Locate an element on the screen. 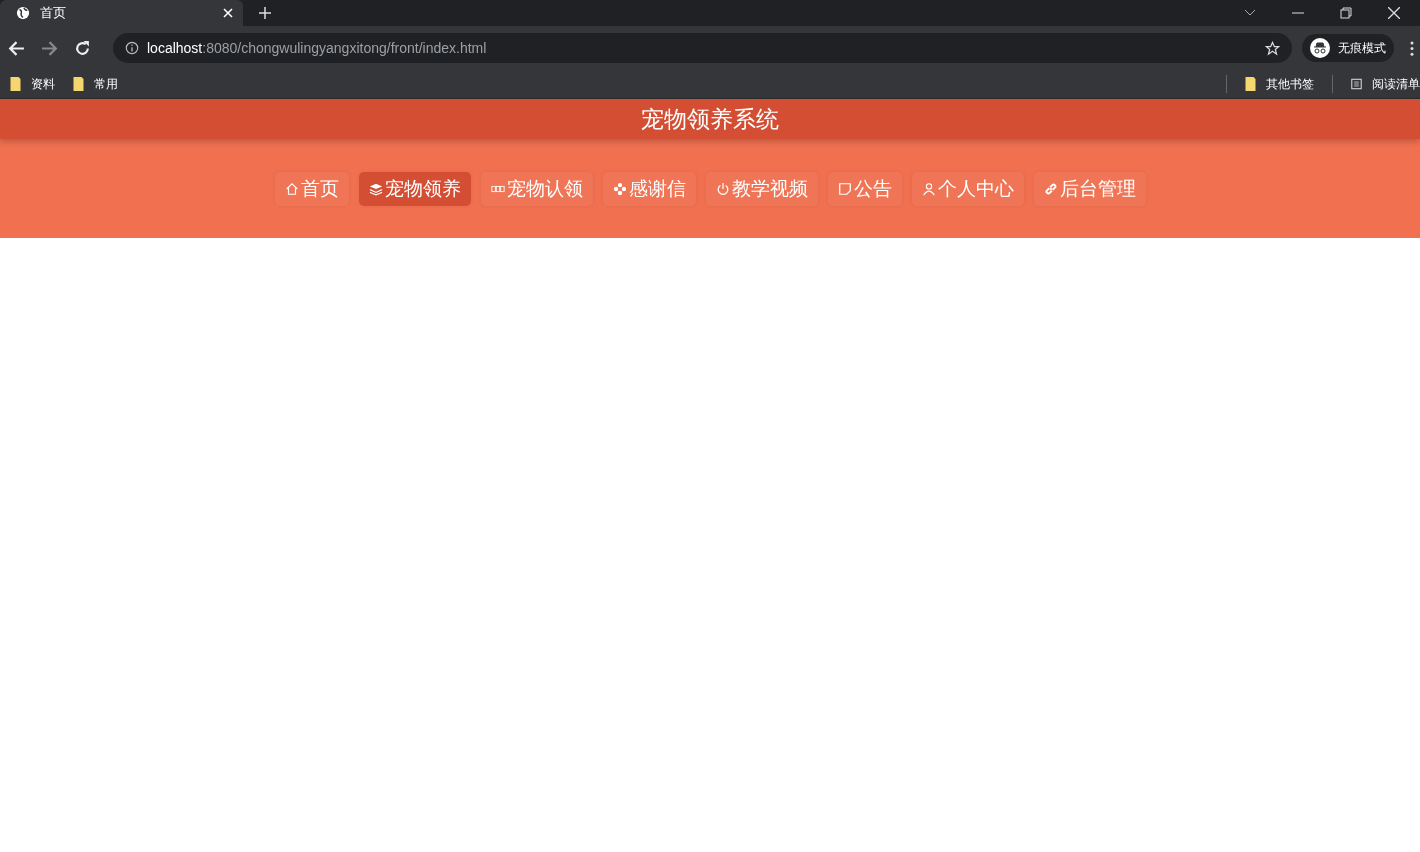 The width and height of the screenshot is (1420, 852). bookmark-folder: 资料 is located at coordinates (32, 84).